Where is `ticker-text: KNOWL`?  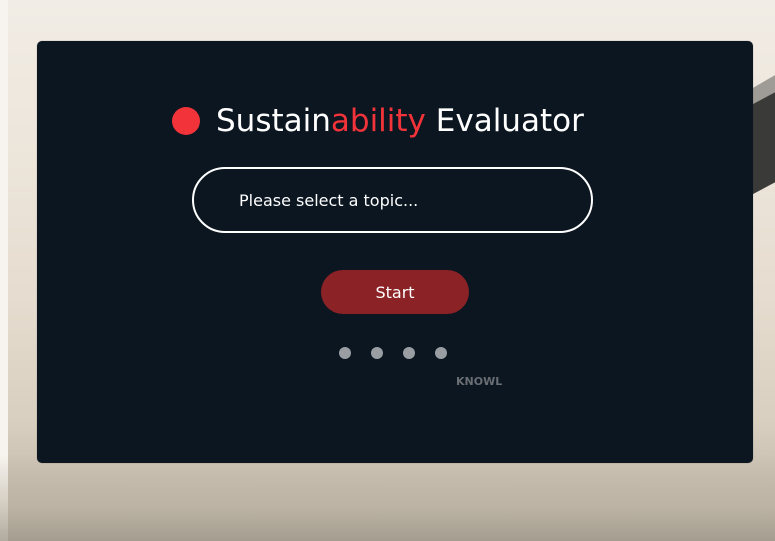 ticker-text: KNOWL is located at coordinates (479, 381).